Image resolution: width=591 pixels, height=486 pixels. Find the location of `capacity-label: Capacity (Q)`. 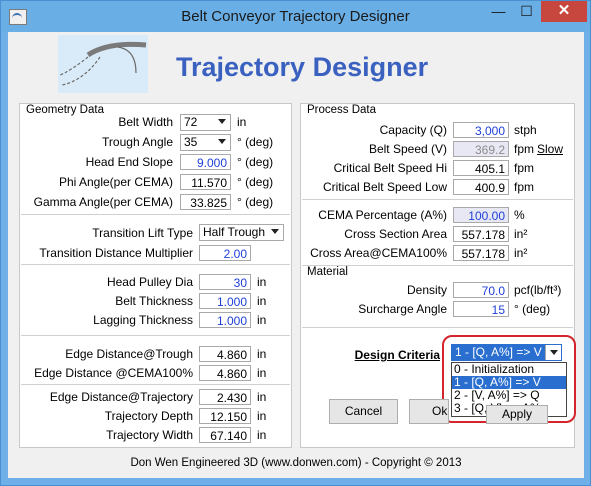

capacity-label: Capacity (Q) is located at coordinates (413, 130).